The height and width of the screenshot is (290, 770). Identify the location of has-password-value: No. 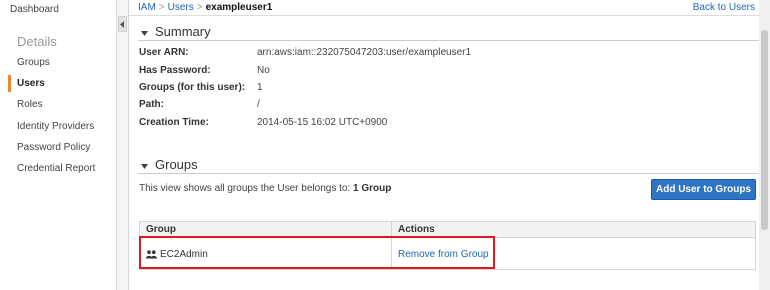
(263, 70).